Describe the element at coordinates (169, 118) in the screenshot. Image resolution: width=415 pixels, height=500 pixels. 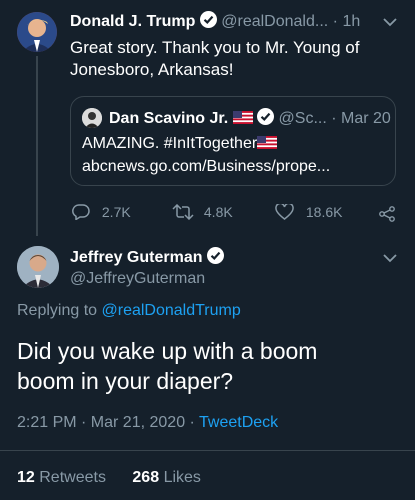
I see `quoted-author-name: Dan Scavino Jr.` at that location.